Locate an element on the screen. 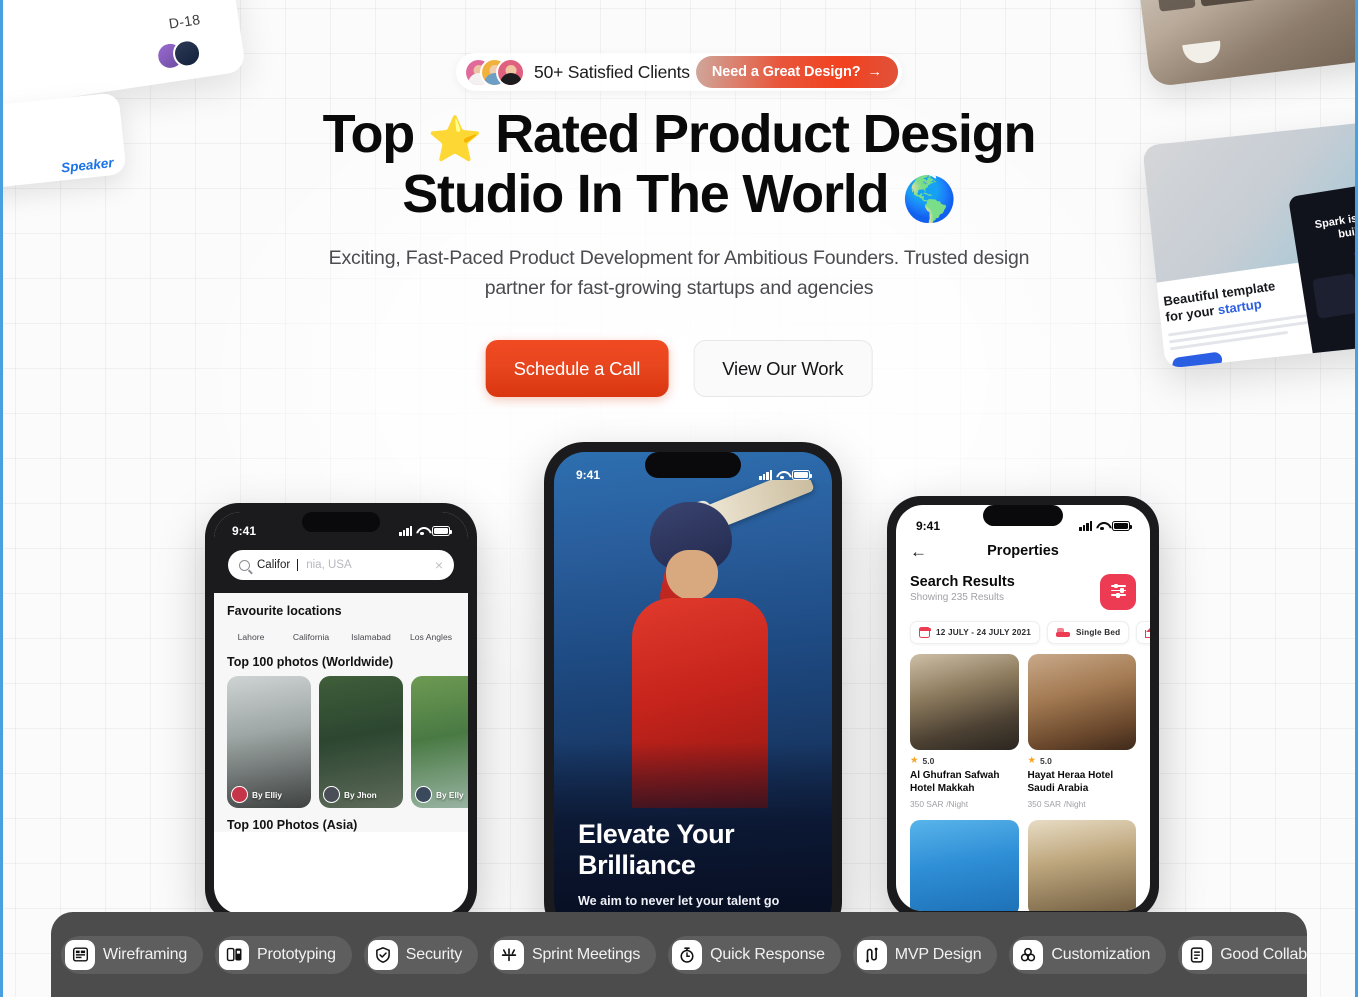 Image resolution: width=1358 pixels, height=997 pixels. feature-chip-sprint-meetings: Sprint Meetings is located at coordinates (573, 954).